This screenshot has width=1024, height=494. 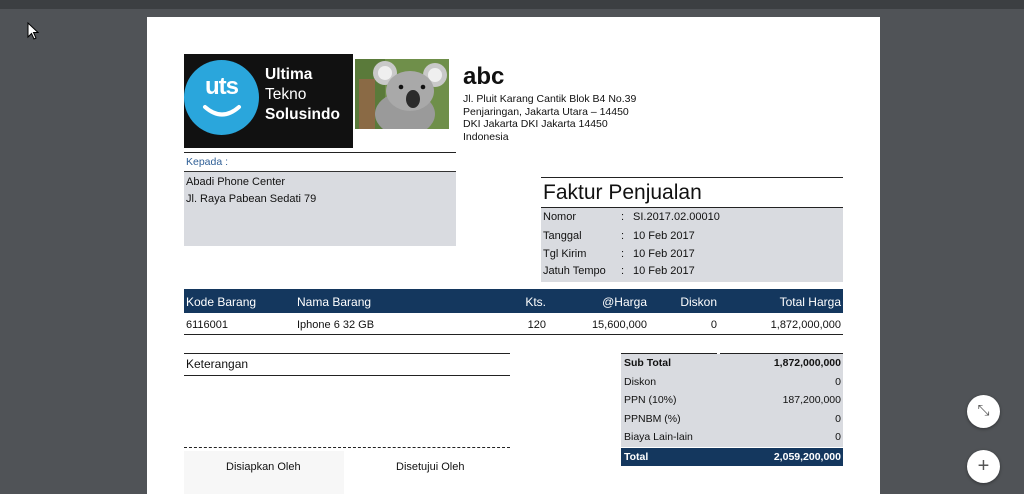 What do you see at coordinates (222, 111) in the screenshot?
I see `logo-smile-icon` at bounding box center [222, 111].